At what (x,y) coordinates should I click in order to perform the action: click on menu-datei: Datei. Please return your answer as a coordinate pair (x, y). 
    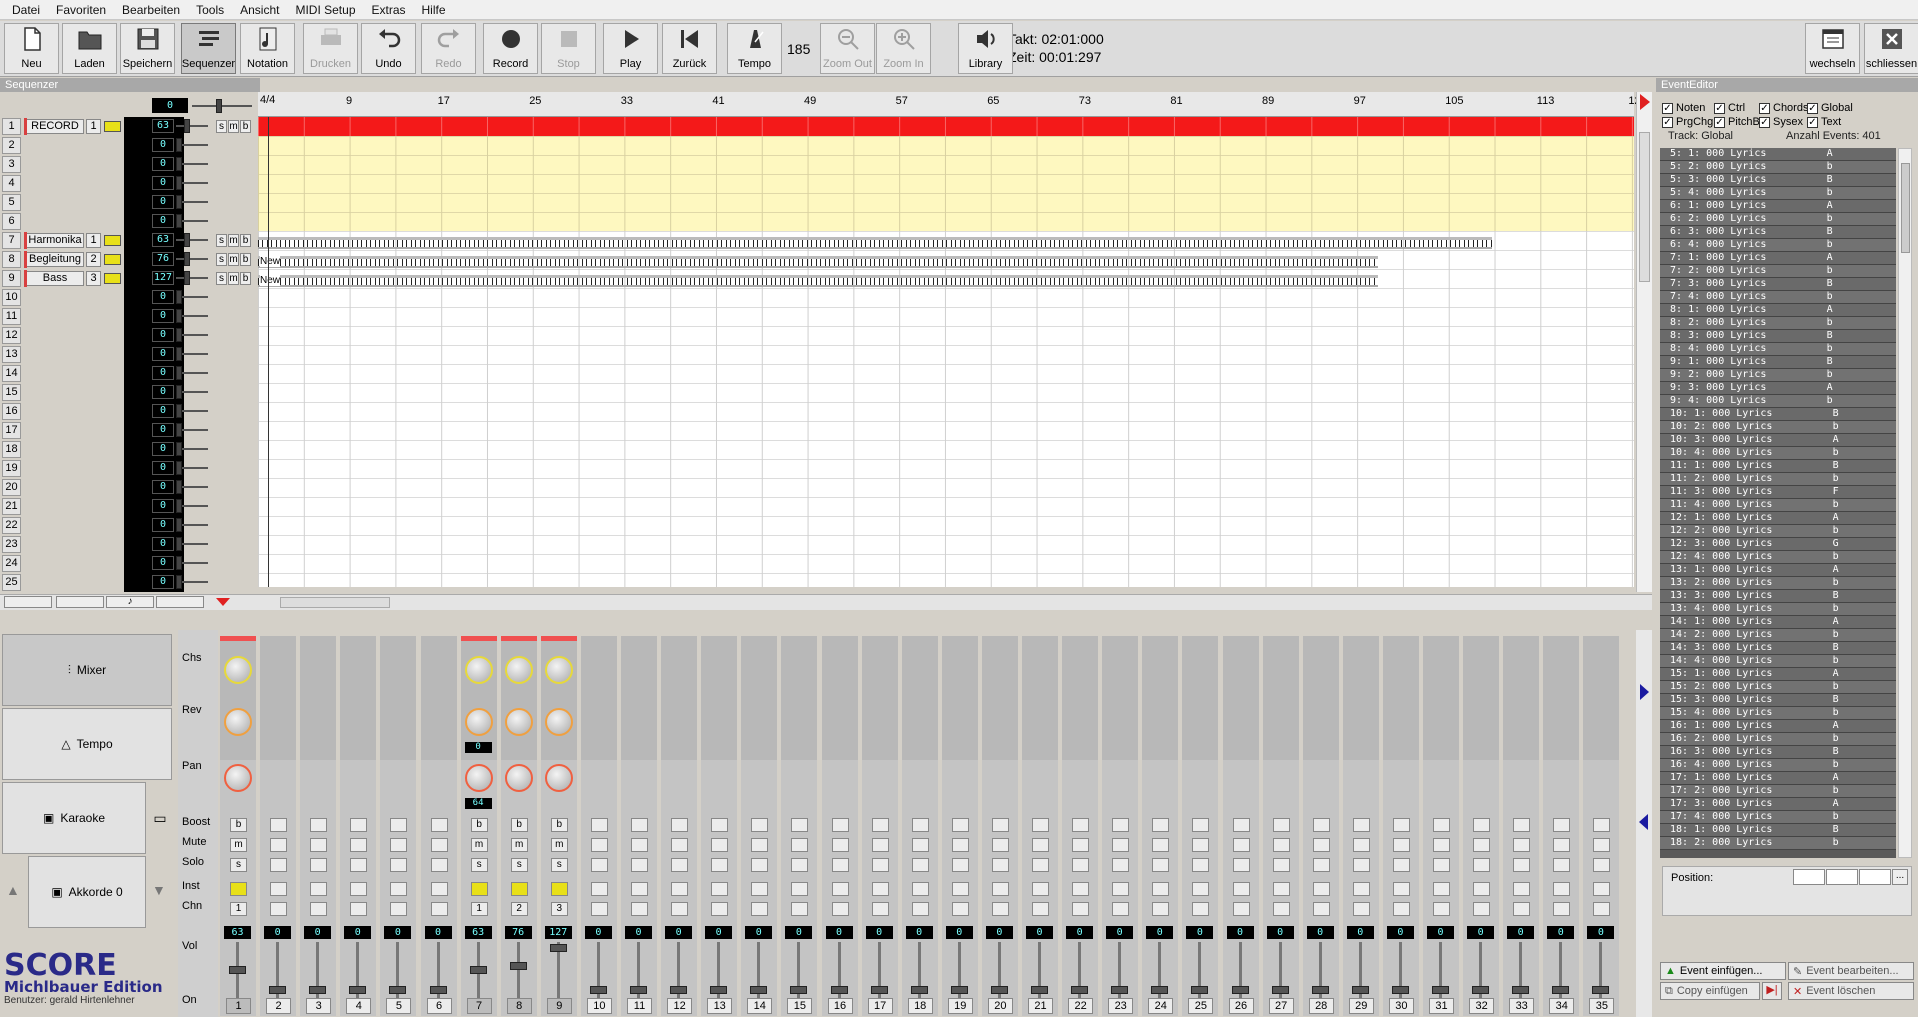
    Looking at the image, I should click on (26, 10).